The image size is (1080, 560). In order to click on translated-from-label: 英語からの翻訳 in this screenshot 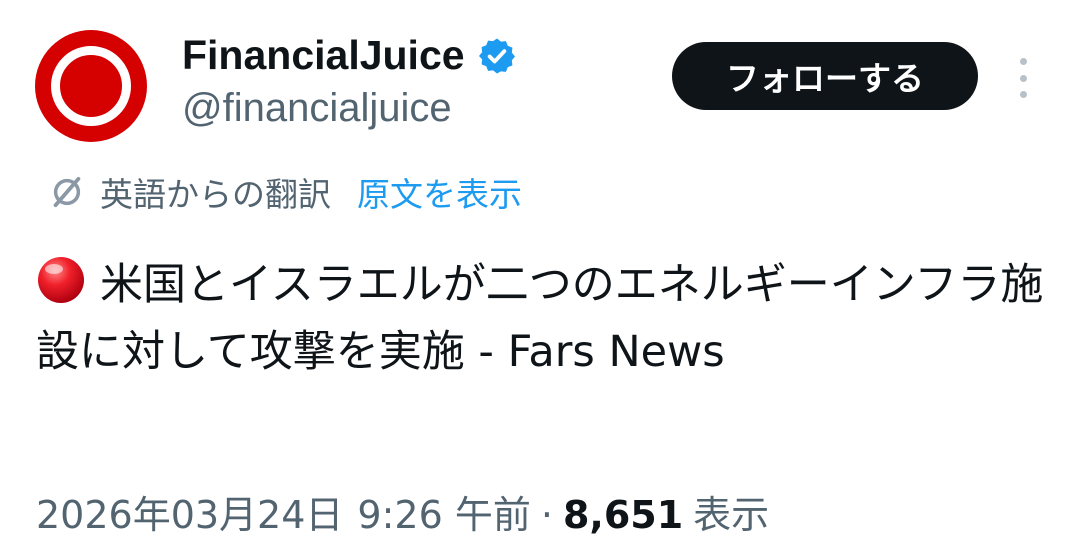, I will do `click(215, 194)`.